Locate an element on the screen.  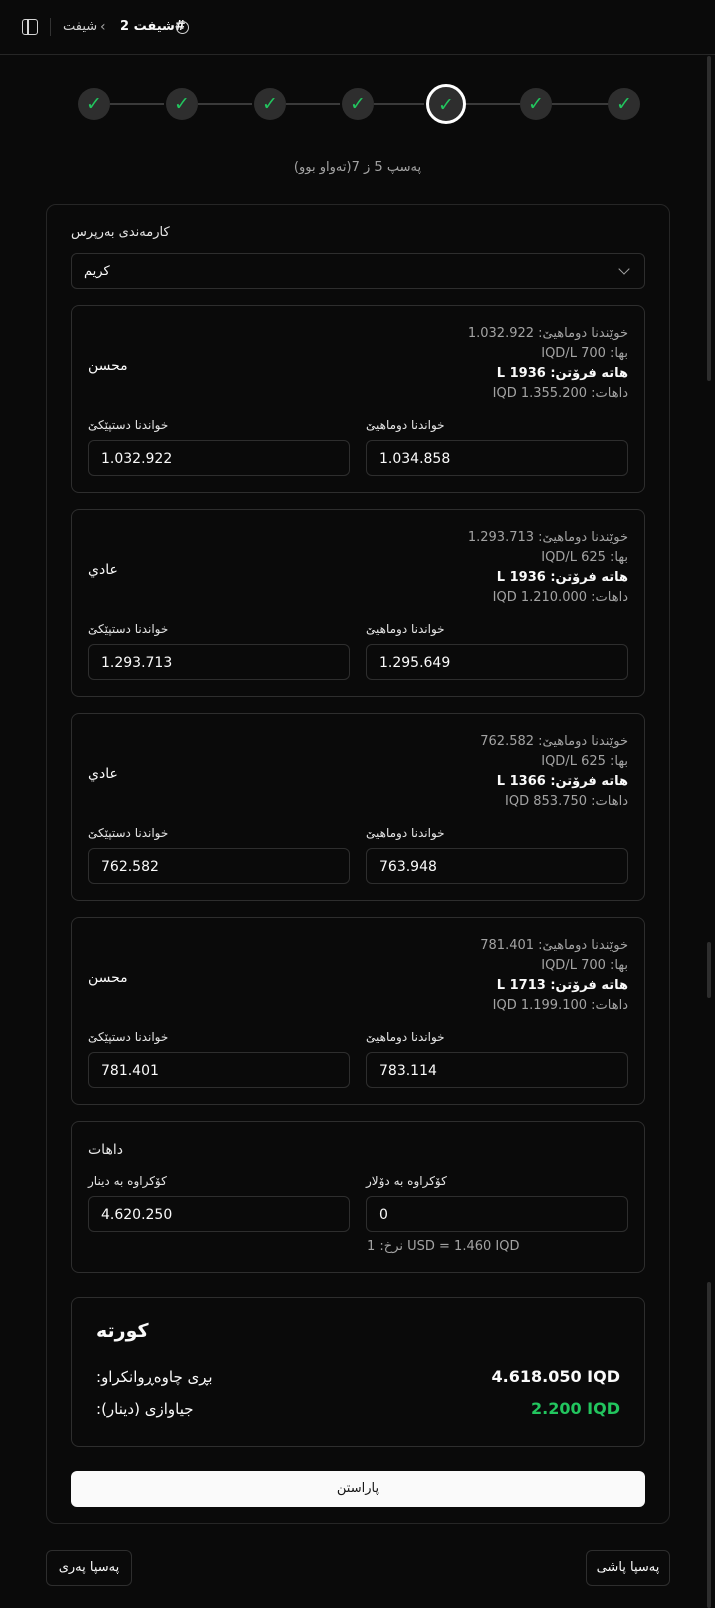
income-value: 1.210.000 is located at coordinates (554, 597).